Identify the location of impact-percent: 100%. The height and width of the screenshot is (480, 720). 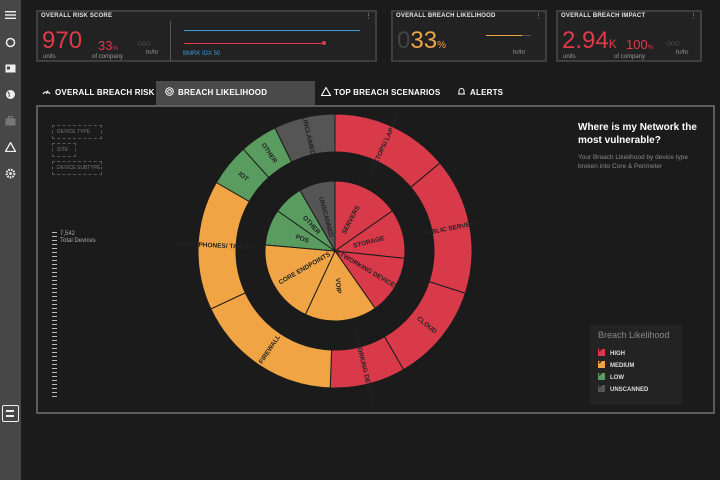
(640, 44).